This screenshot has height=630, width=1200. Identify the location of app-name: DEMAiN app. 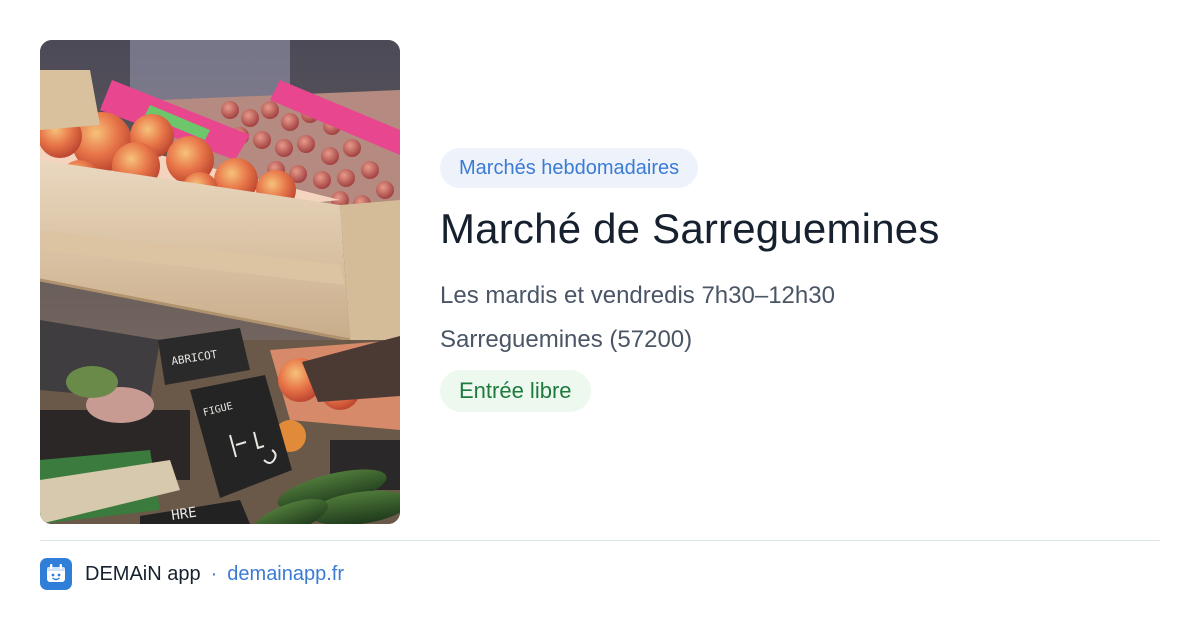
(143, 573).